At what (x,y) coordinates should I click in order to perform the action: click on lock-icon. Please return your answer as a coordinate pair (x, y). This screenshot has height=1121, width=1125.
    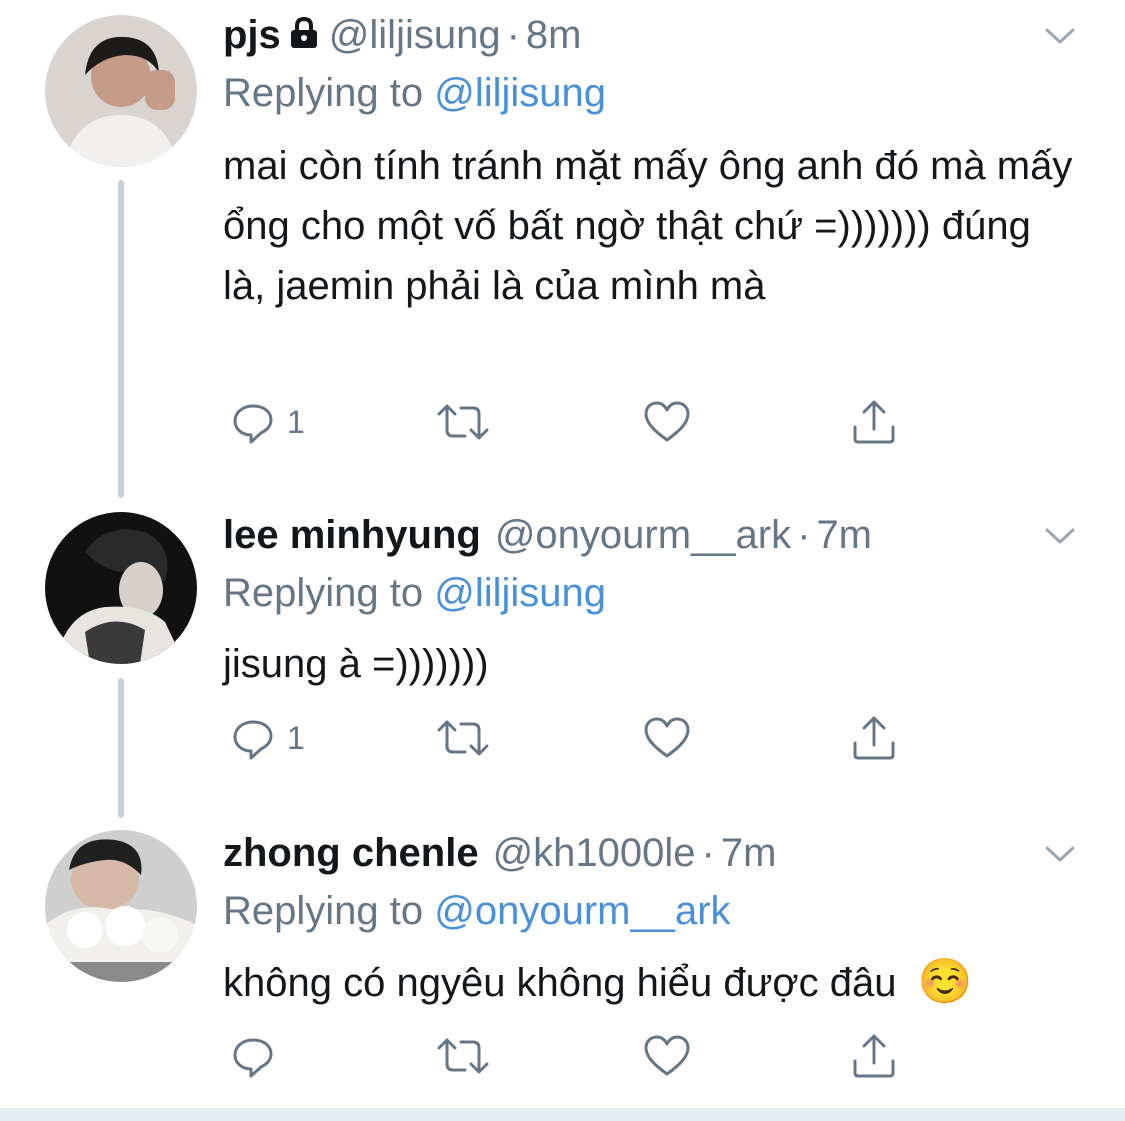
    Looking at the image, I should click on (304, 37).